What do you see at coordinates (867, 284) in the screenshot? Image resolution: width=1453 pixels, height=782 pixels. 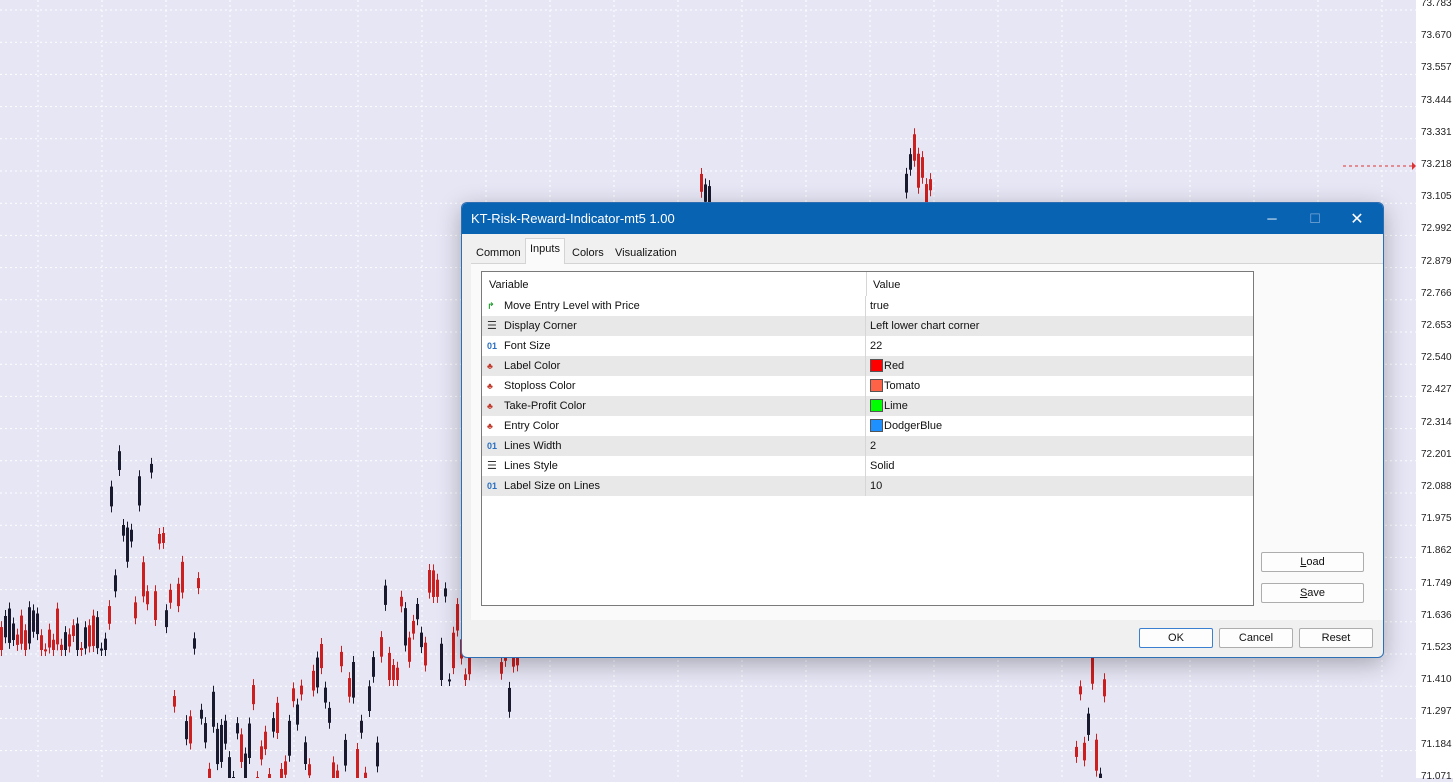 I see `table-header: Variable Value` at bounding box center [867, 284].